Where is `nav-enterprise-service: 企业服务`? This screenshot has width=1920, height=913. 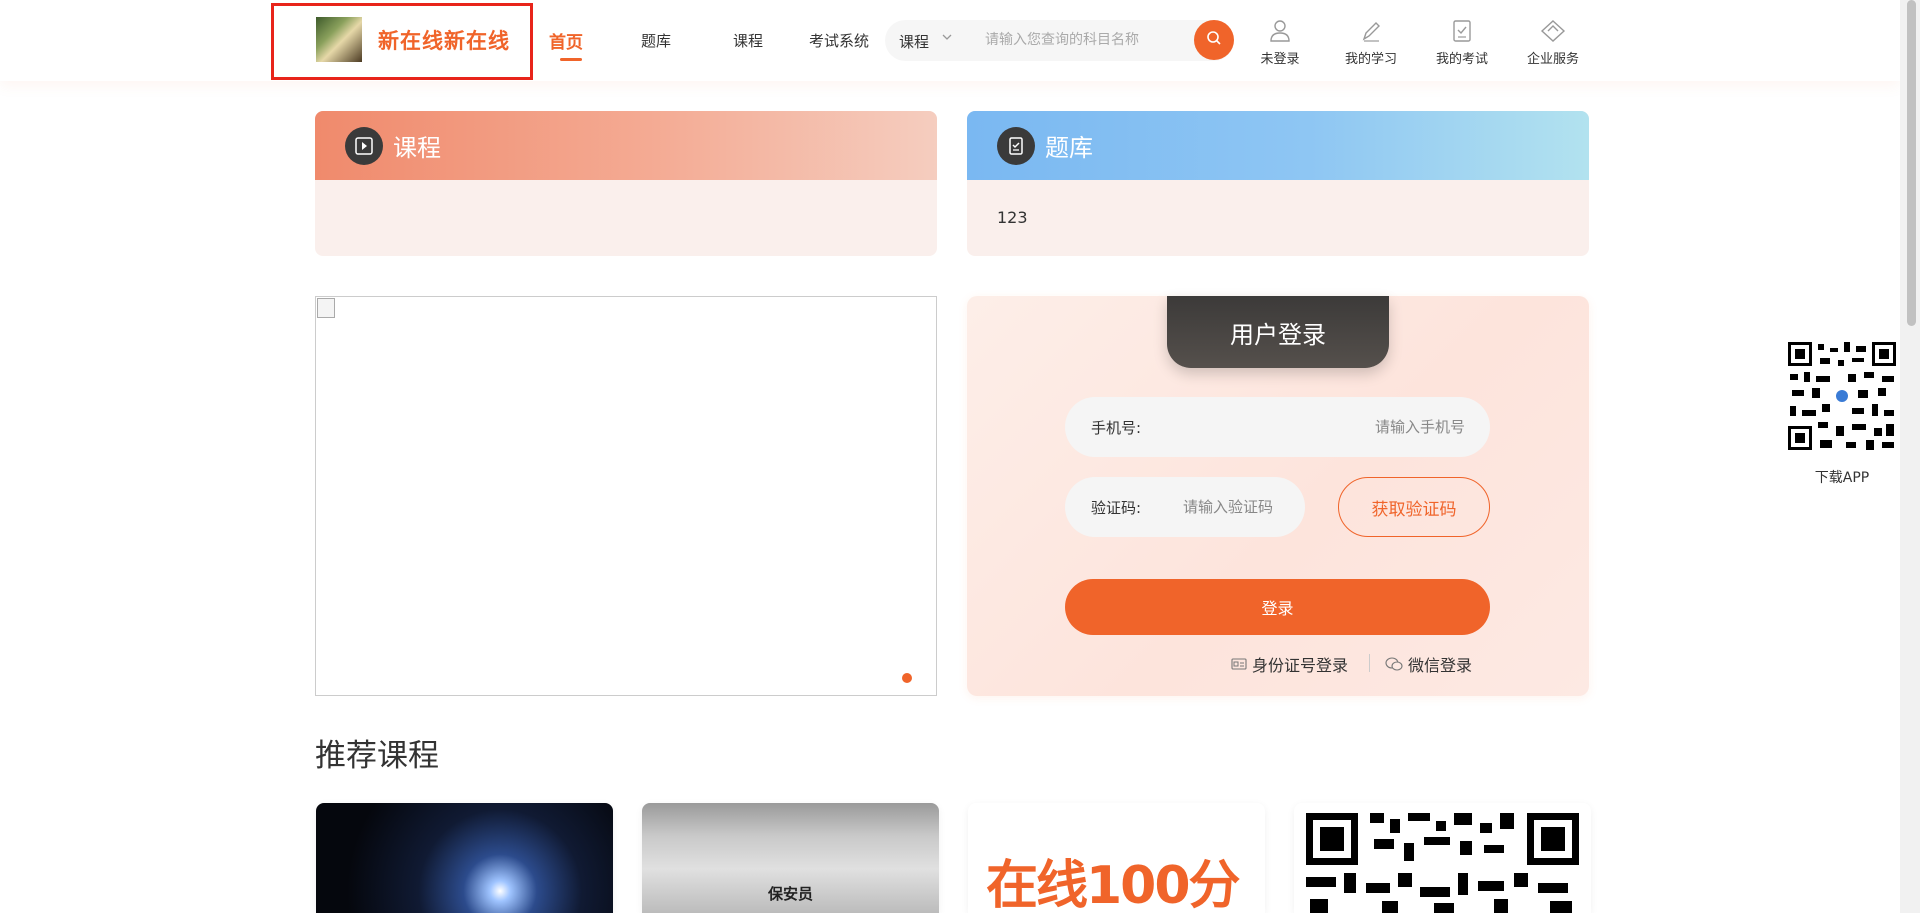
nav-enterprise-service: 企业服务 is located at coordinates (1553, 42).